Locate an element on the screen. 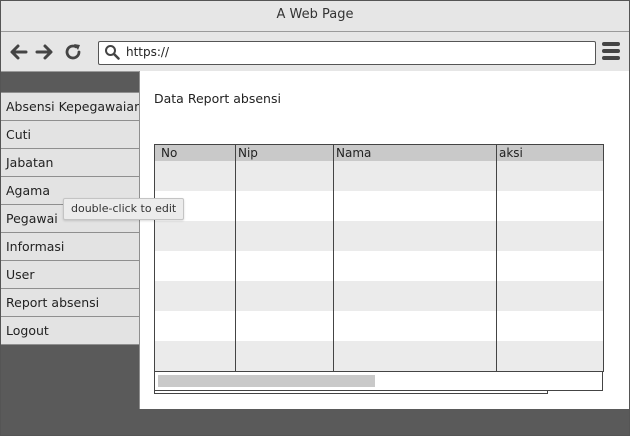 The image size is (630, 436). search-icon is located at coordinates (112, 52).